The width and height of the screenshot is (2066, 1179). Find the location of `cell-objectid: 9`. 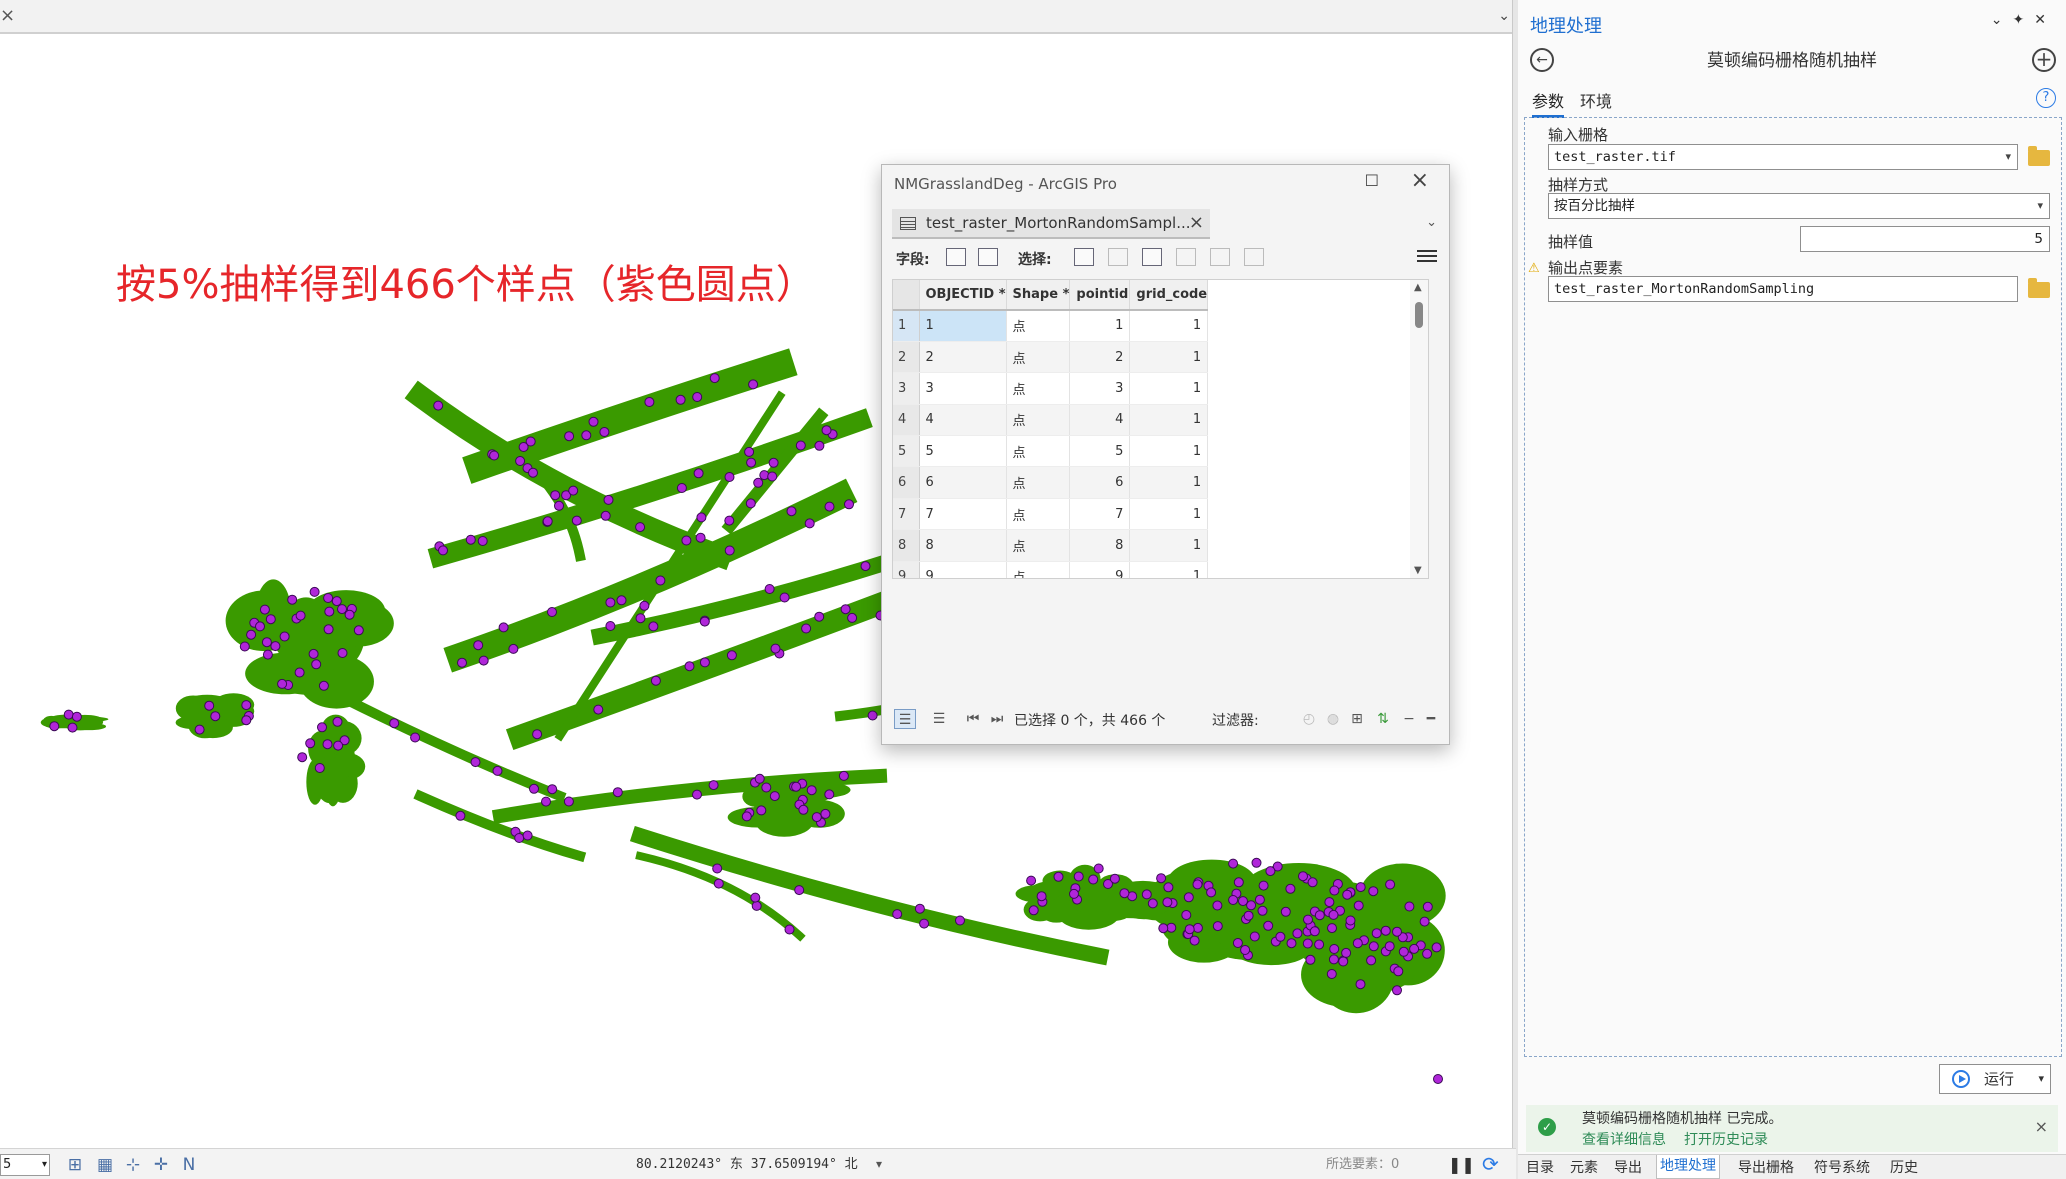

cell-objectid: 9 is located at coordinates (963, 569).